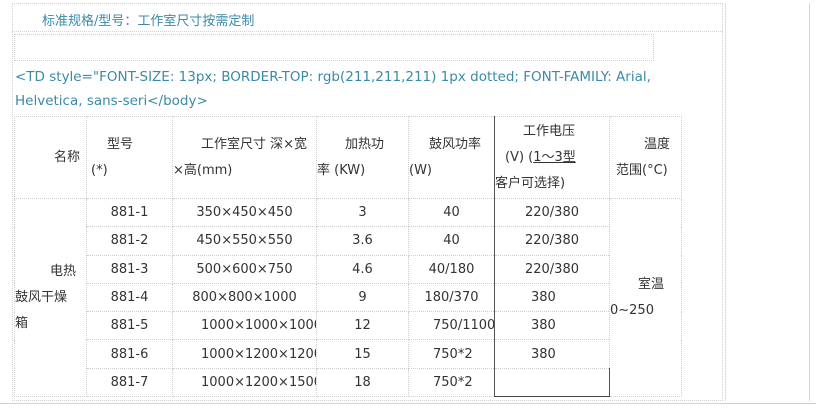  What do you see at coordinates (244, 212) in the screenshot?
I see `cell-size: 350×450×450` at bounding box center [244, 212].